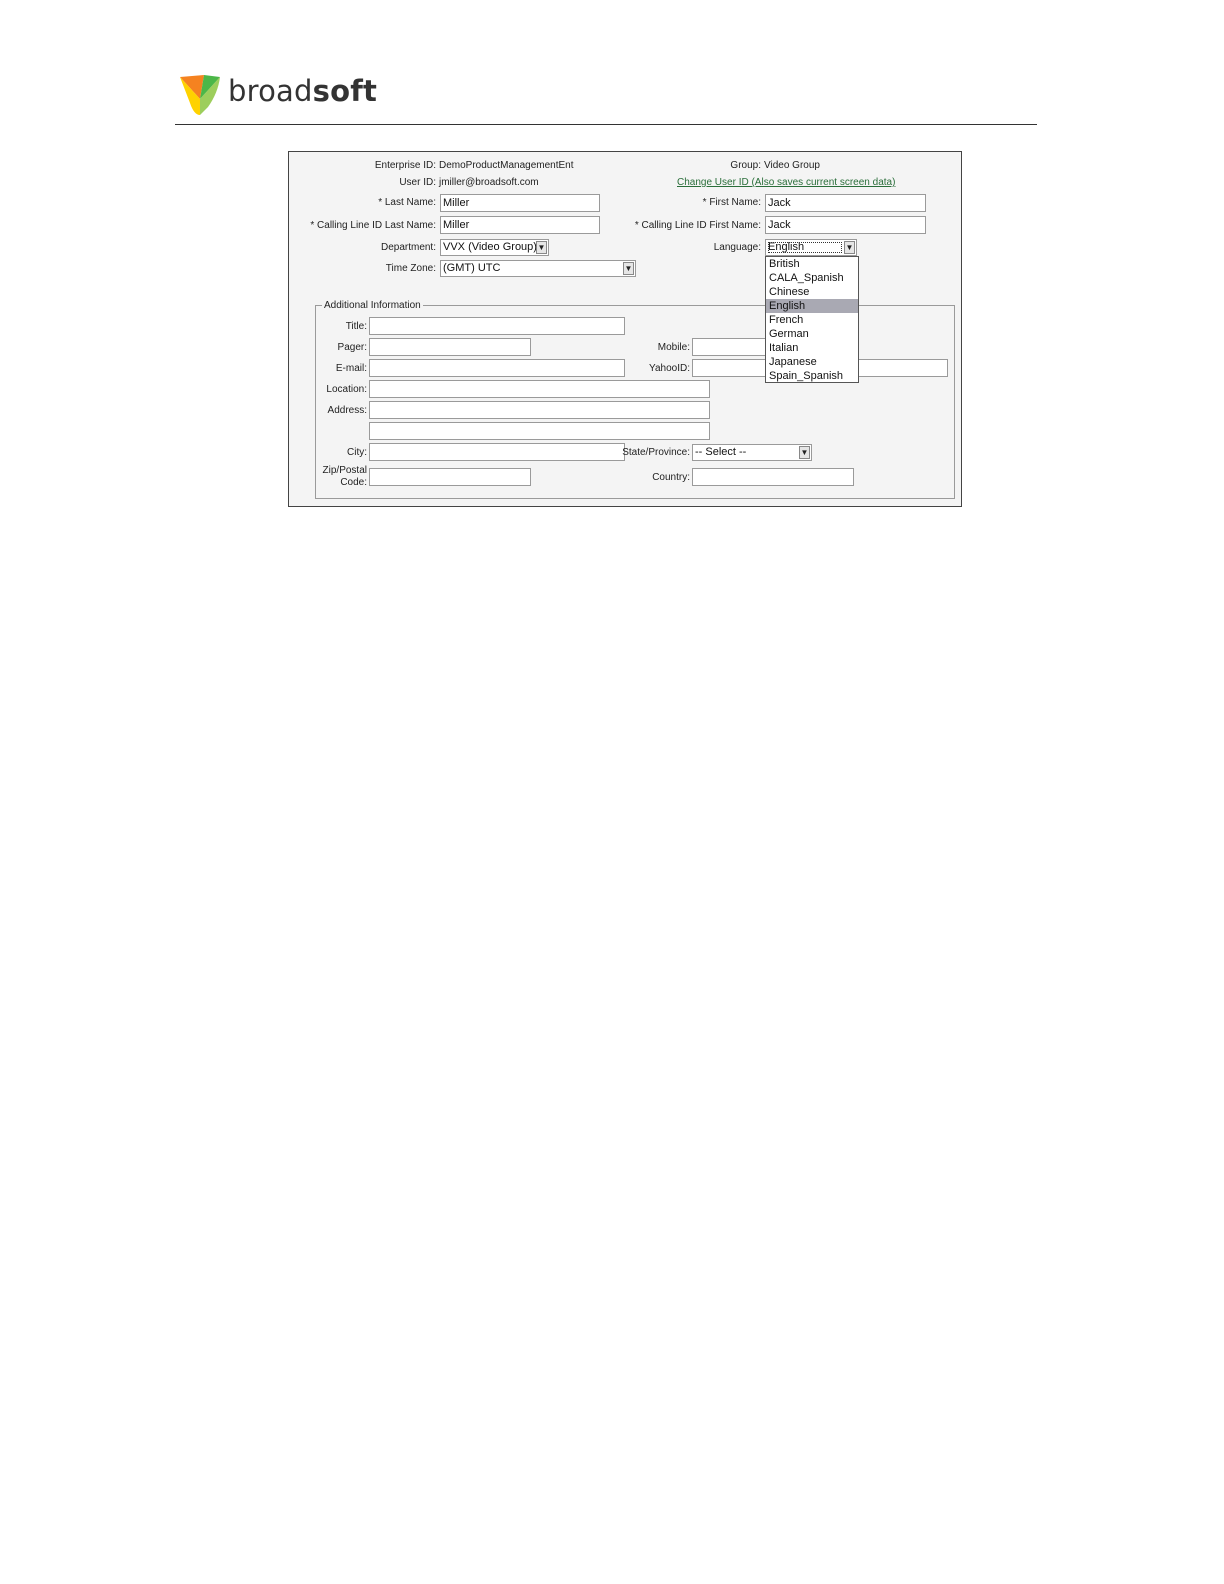 This screenshot has width=1224, height=1584. Describe the element at coordinates (351, 368) in the screenshot. I see `email-label: E-mail:` at that location.